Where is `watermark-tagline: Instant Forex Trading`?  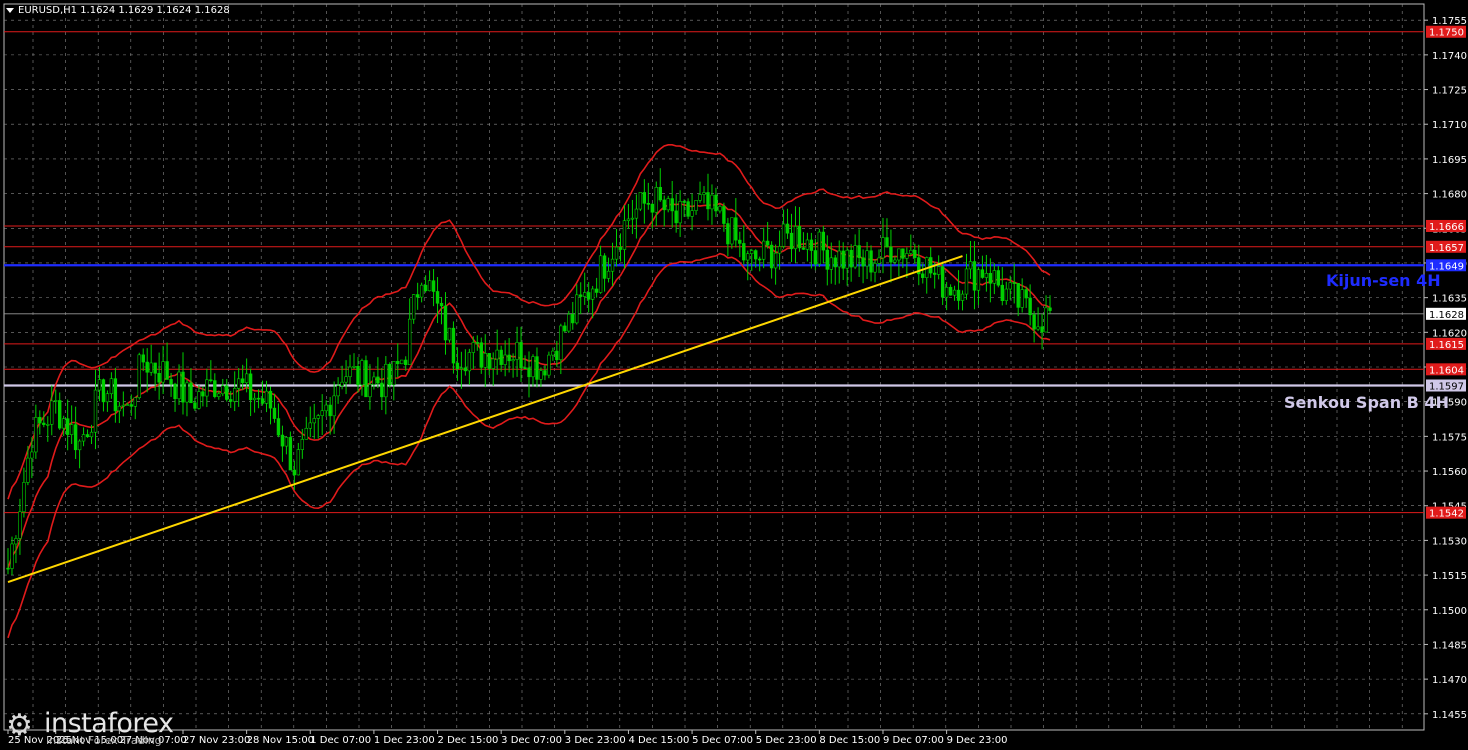 watermark-tagline: Instant Forex Trading is located at coordinates (104, 740).